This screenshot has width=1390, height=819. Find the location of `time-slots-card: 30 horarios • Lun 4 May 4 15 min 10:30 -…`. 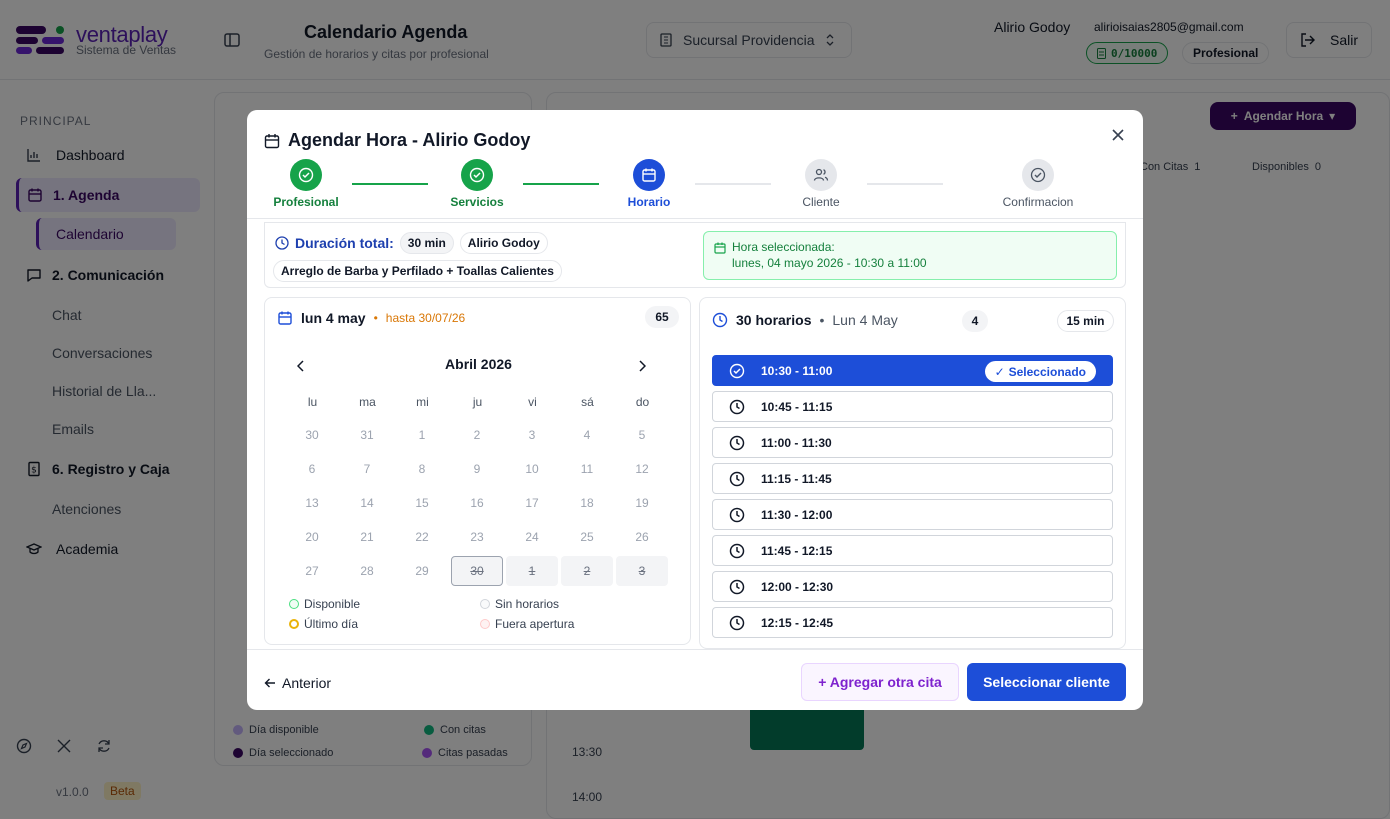

time-slots-card: 30 horarios • Lun 4 May 4 15 min 10:30 -… is located at coordinates (912, 473).